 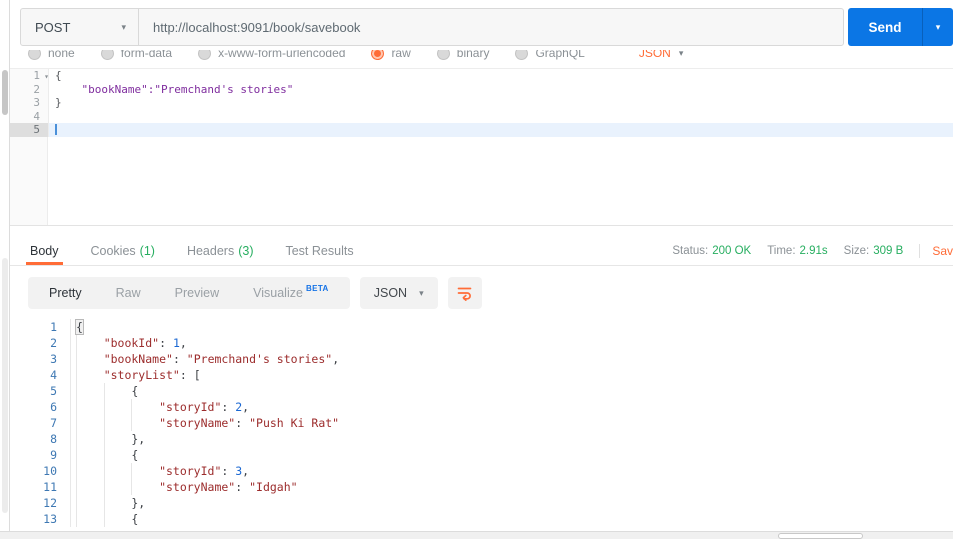 I want to click on meta-size-: Size: 309 B, so click(x=874, y=251).